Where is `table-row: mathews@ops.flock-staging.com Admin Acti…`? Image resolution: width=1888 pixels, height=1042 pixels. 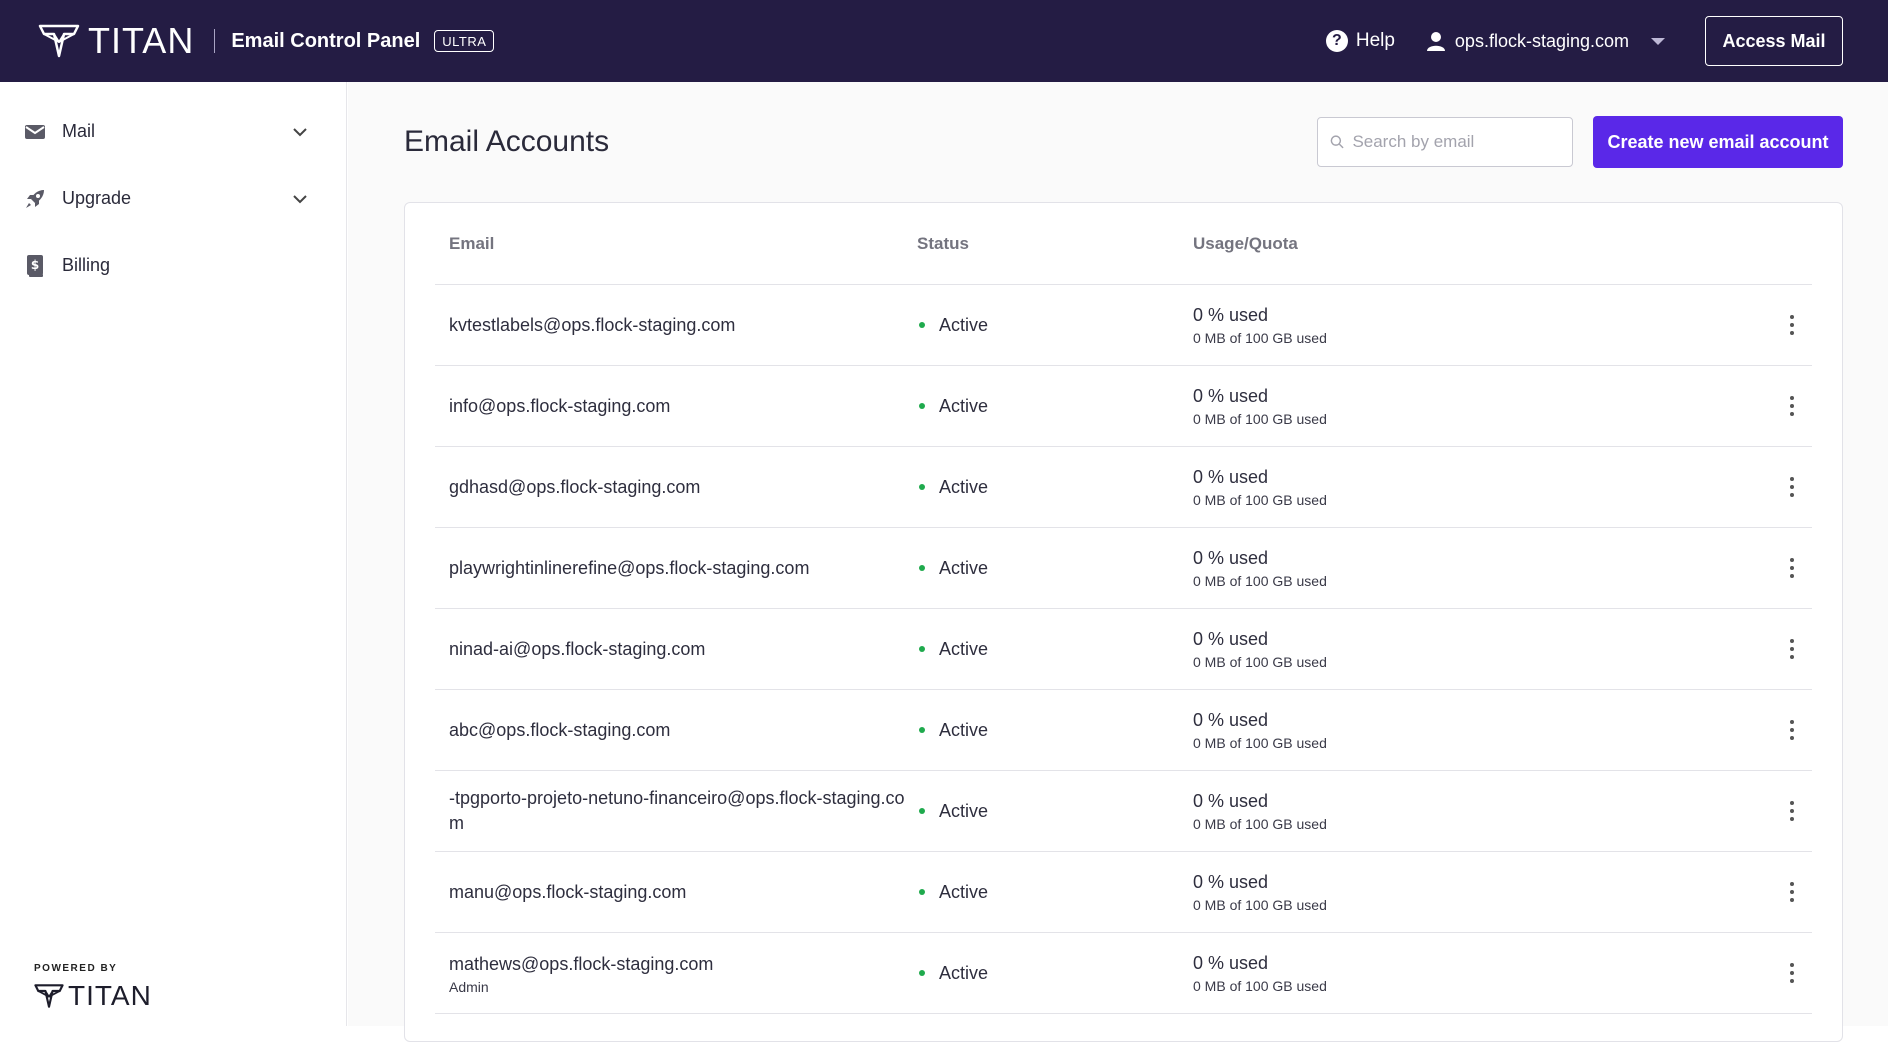 table-row: mathews@ops.flock-staging.com Admin Acti… is located at coordinates (1123, 973).